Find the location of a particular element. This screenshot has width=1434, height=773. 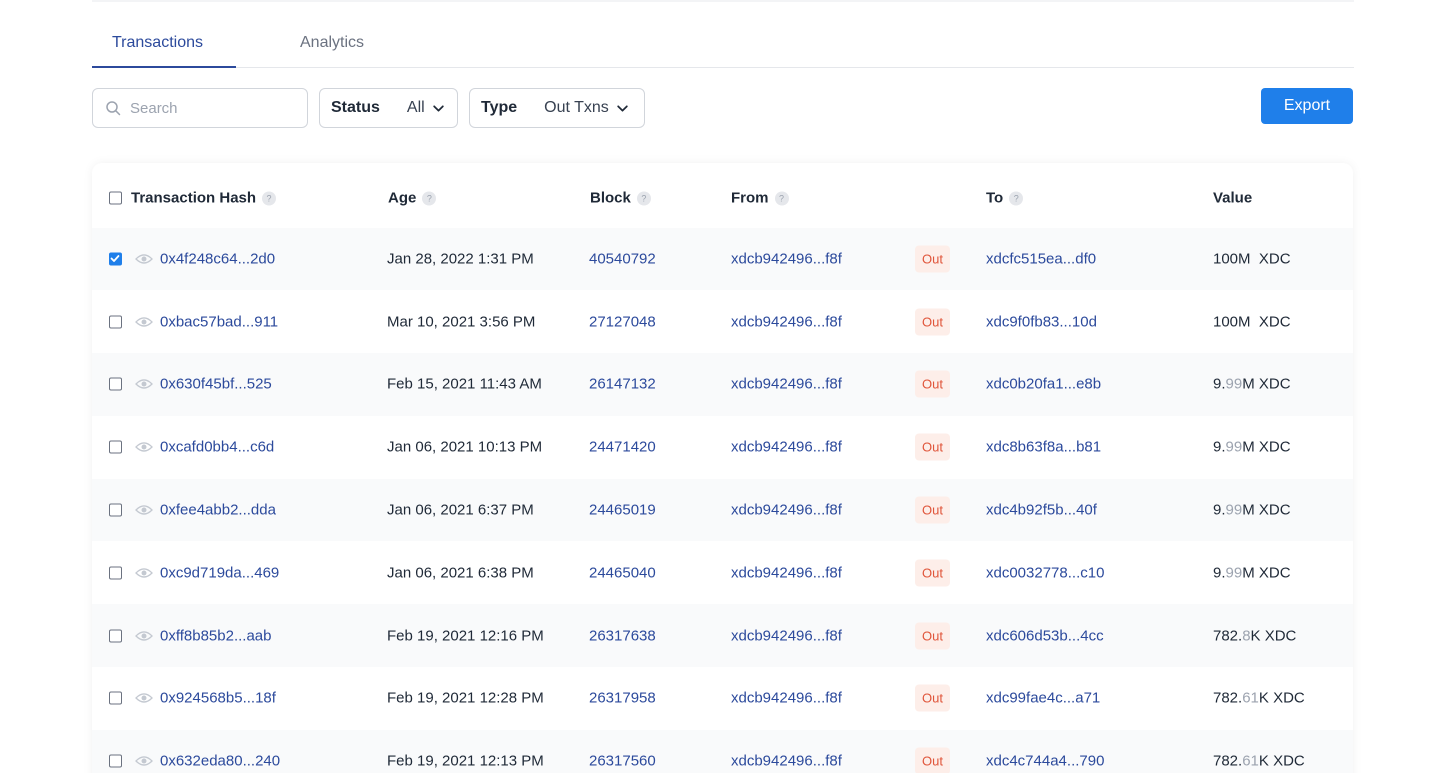

search-box is located at coordinates (200, 108).